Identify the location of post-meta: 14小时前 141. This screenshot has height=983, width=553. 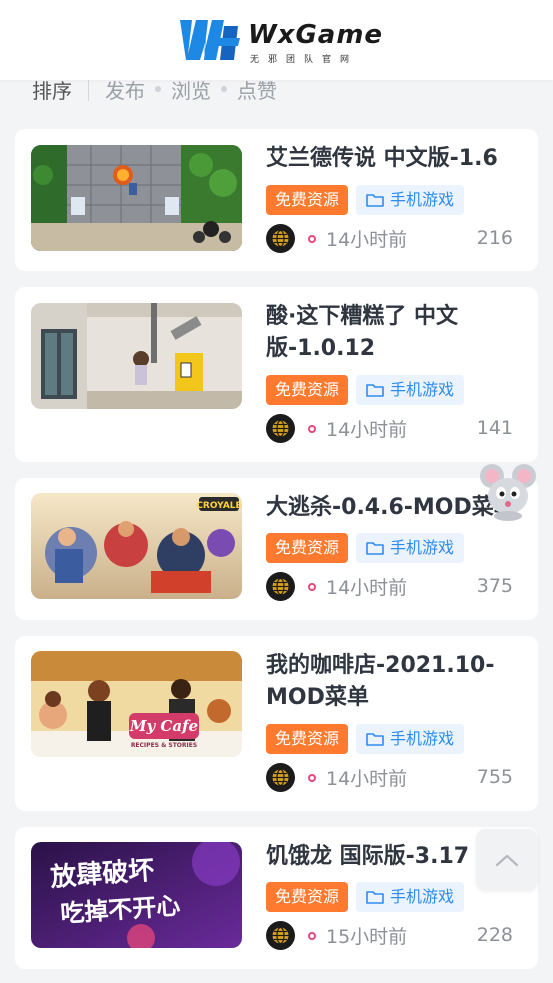
(396, 429).